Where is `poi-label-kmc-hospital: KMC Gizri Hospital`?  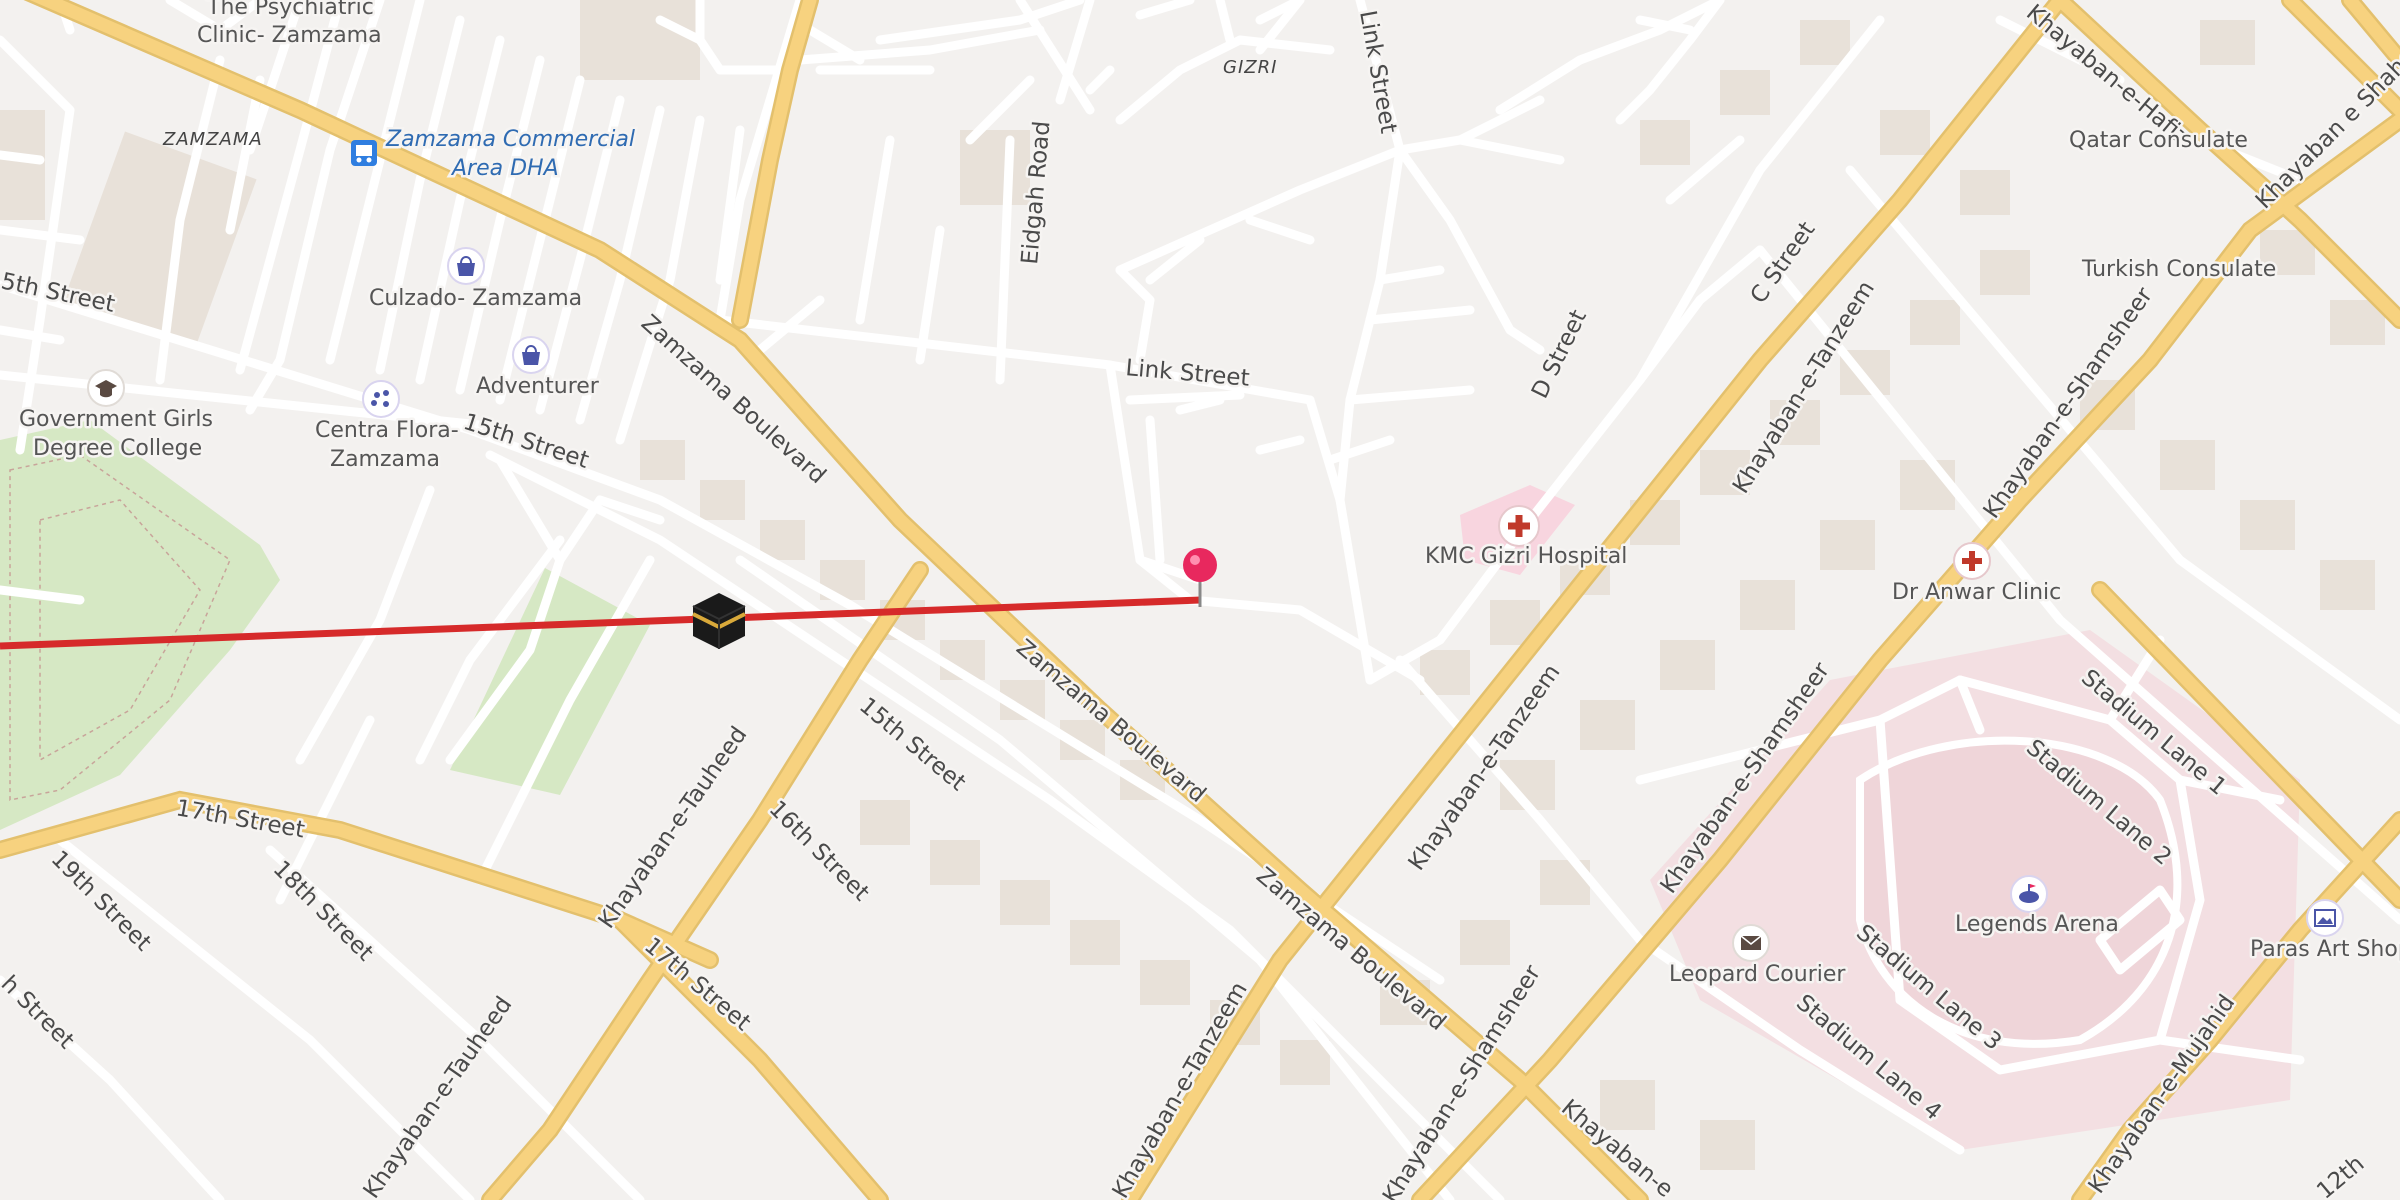
poi-label-kmc-hospital: KMC Gizri Hospital is located at coordinates (1526, 557).